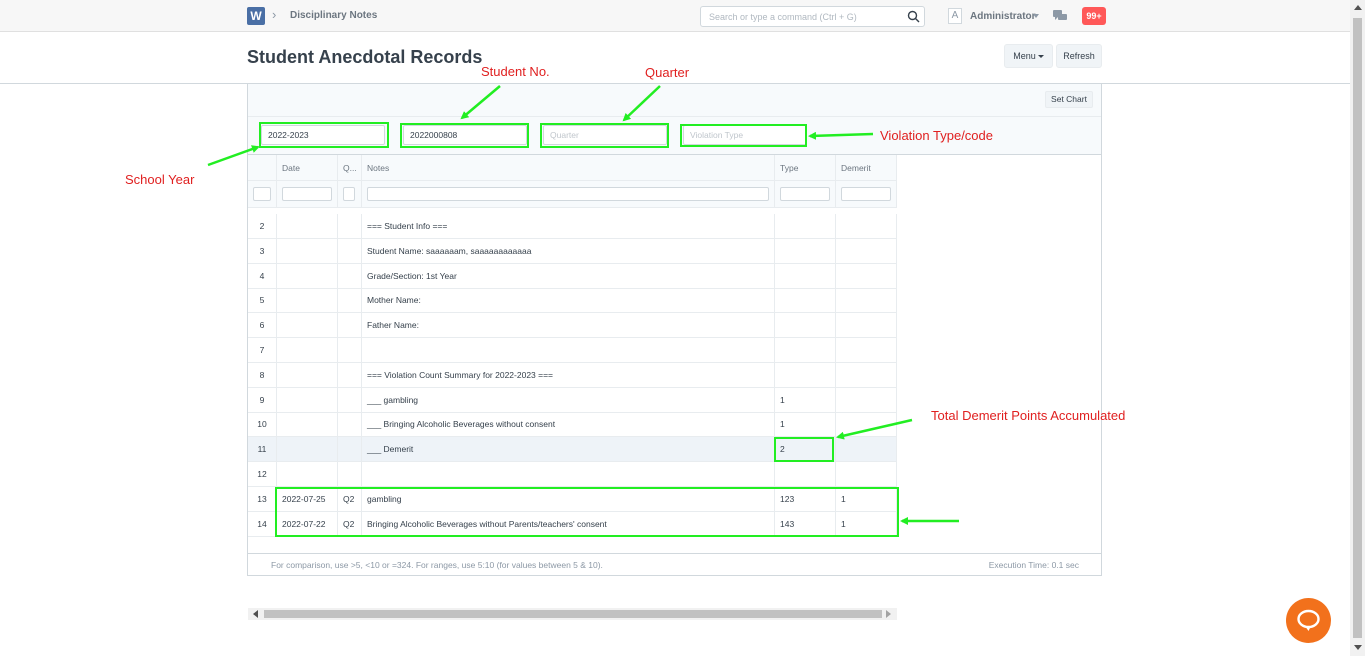  I want to click on notes-cell: Mother Name:, so click(568, 300).